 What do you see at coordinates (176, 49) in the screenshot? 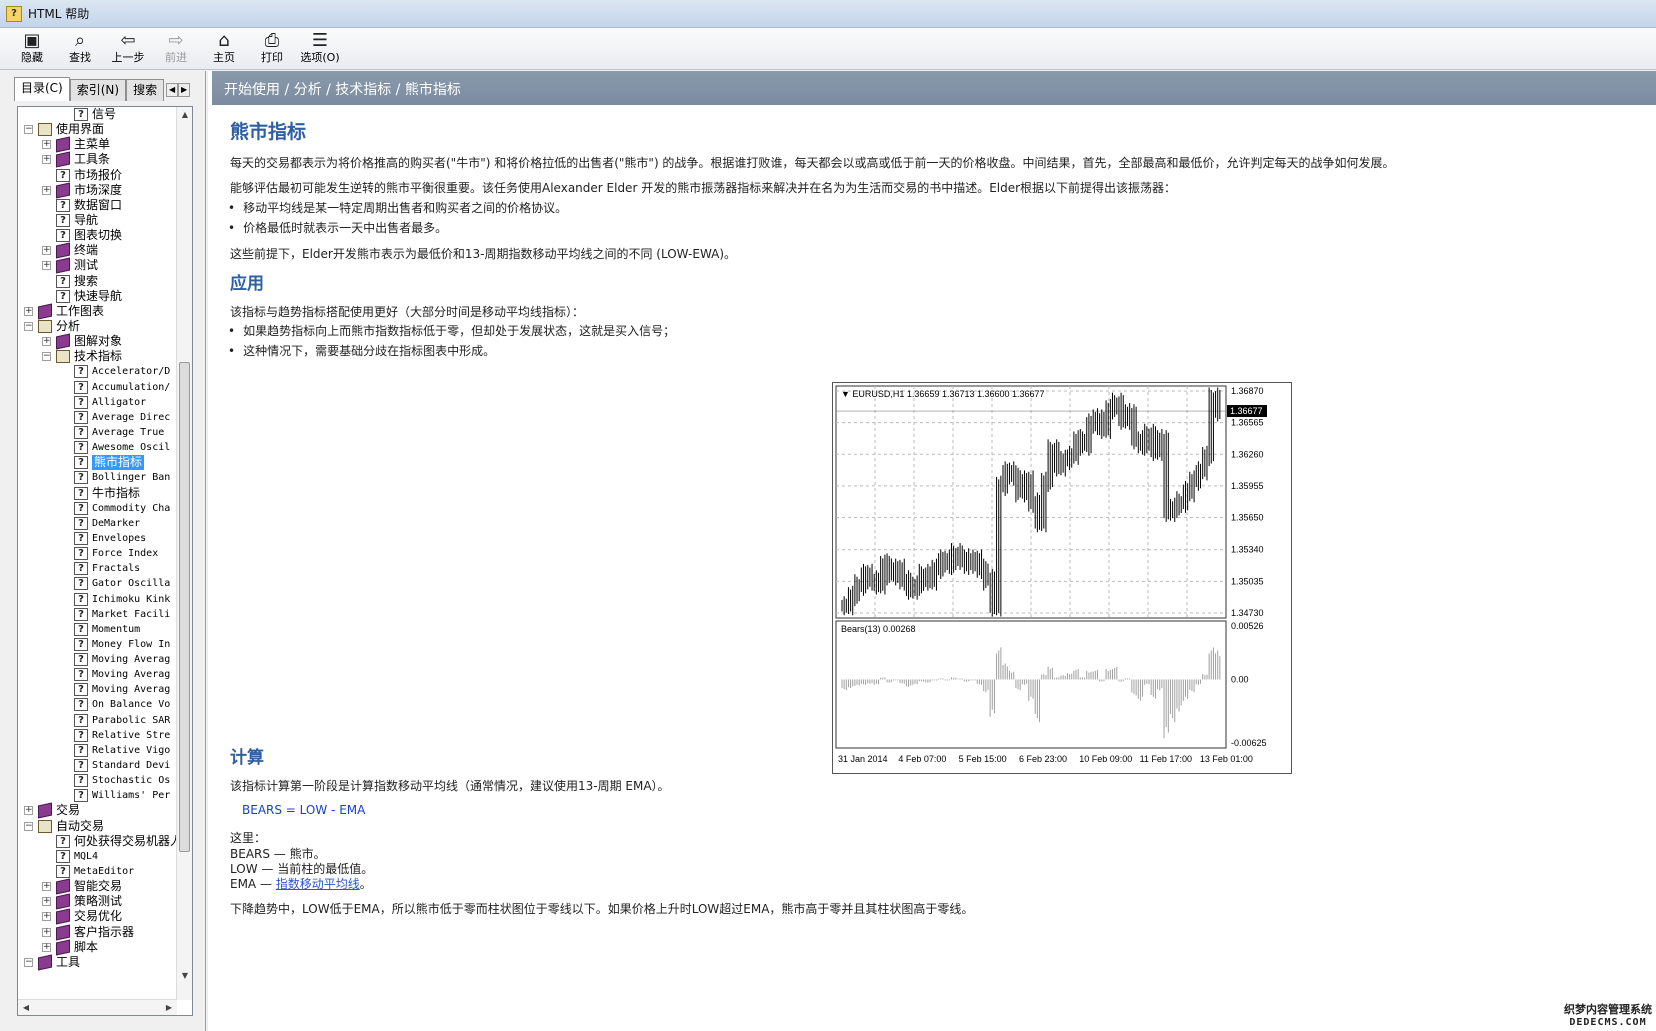
I see `forward-button: ⇨ 前进` at bounding box center [176, 49].